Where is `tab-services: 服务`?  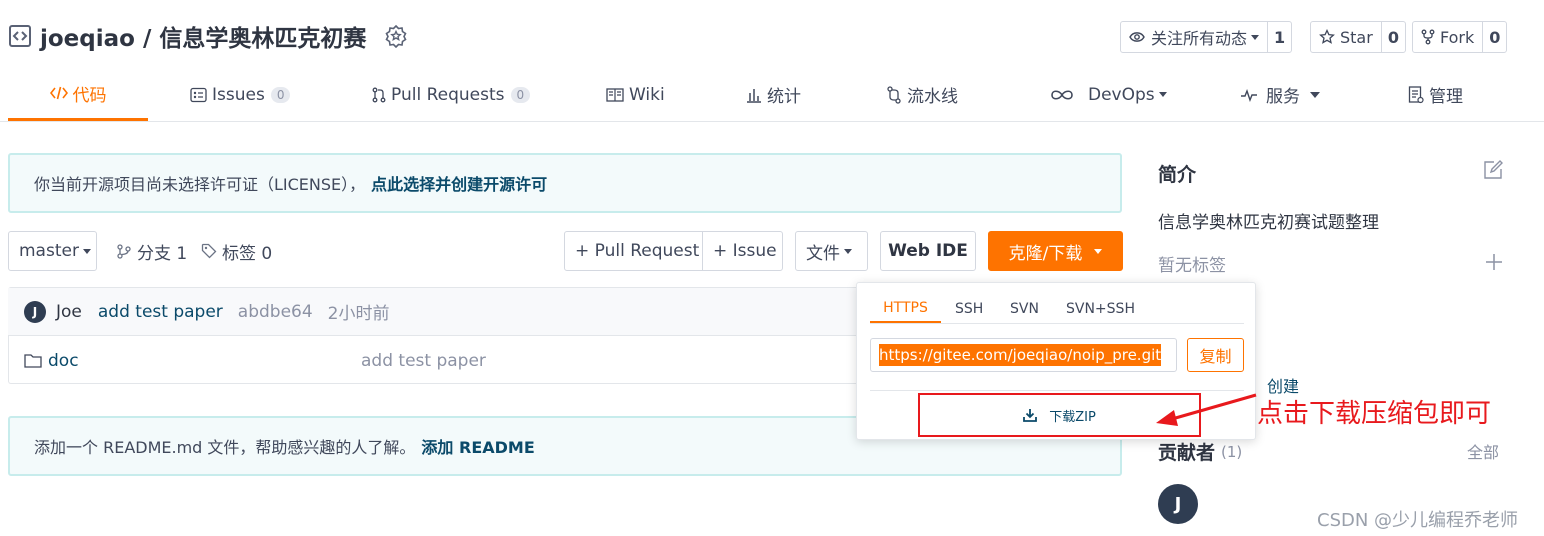
tab-services: 服务 is located at coordinates (1280, 94).